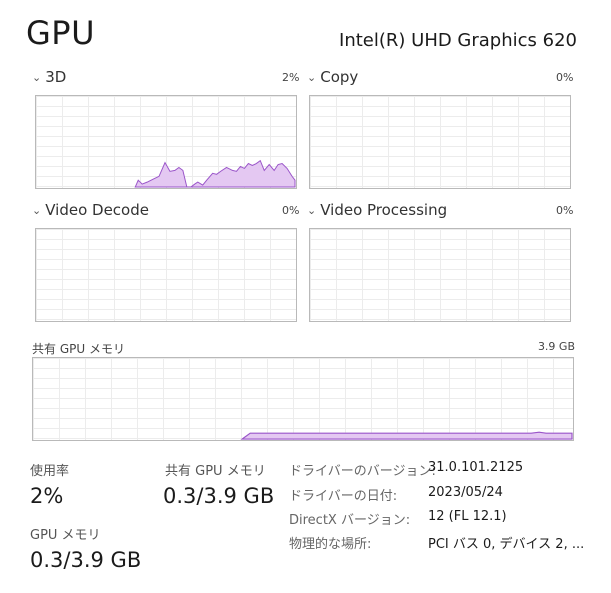 Image resolution: width=611 pixels, height=593 pixels. What do you see at coordinates (476, 467) in the screenshot?
I see `driver-version-value: 31.0.101.2125` at bounding box center [476, 467].